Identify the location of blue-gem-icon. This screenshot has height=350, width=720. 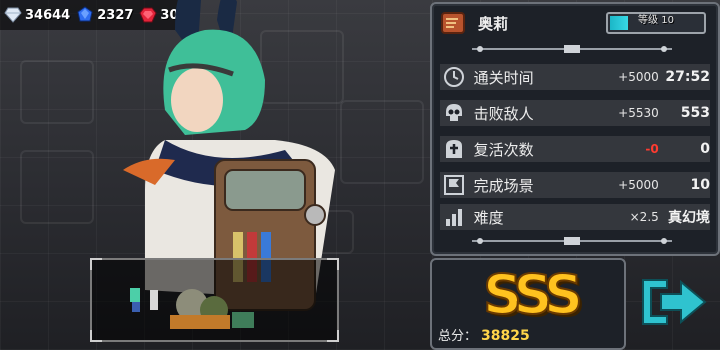
(85, 14).